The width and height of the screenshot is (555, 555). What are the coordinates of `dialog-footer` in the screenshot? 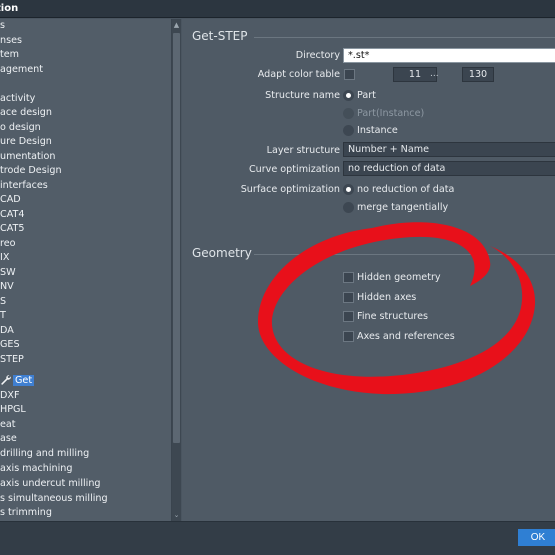 It's located at (277, 538).